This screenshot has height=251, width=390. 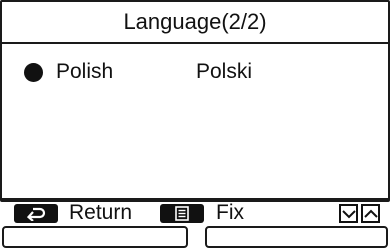 I want to click on chevron-down-icon, so click(x=348, y=213).